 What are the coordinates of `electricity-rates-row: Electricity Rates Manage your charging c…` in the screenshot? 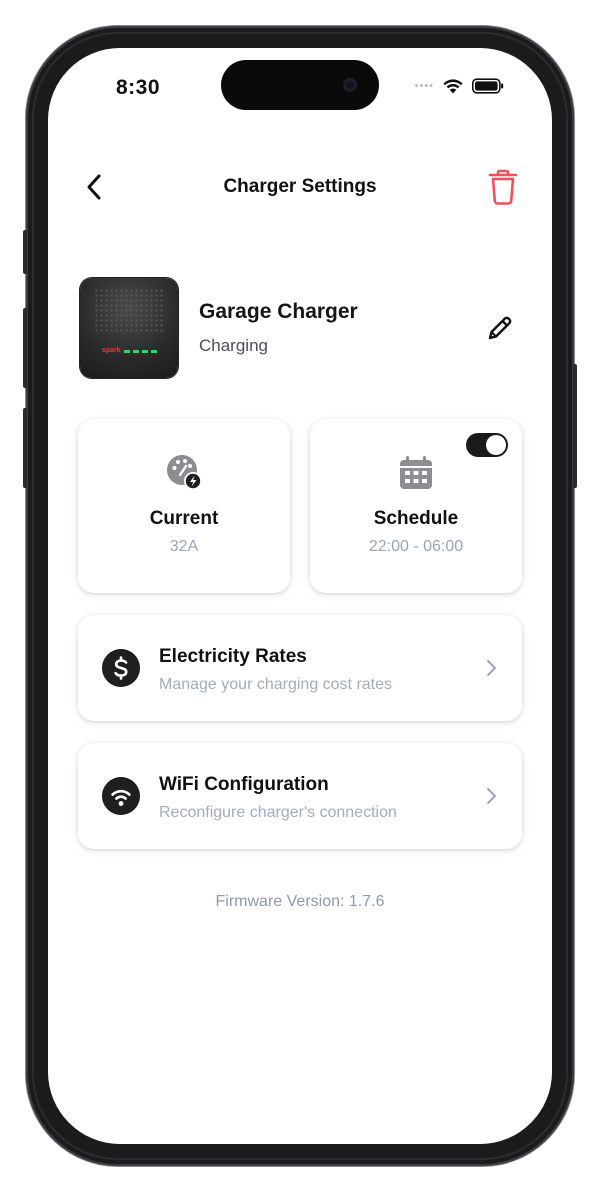 It's located at (300, 668).